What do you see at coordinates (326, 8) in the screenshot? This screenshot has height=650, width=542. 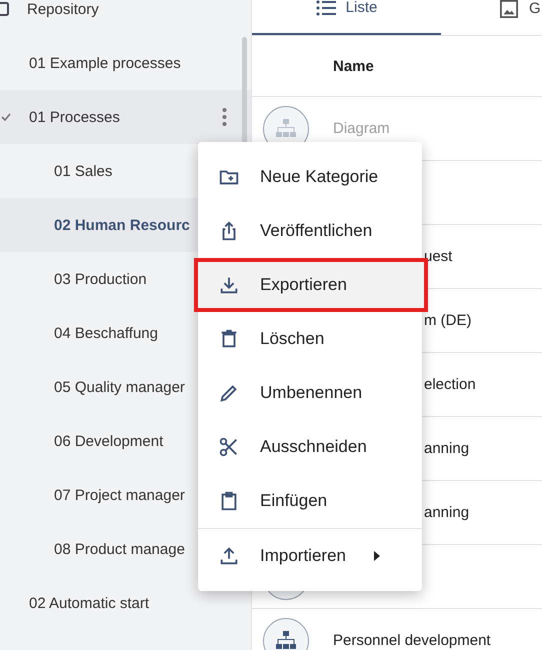 I see `list-icon` at bounding box center [326, 8].